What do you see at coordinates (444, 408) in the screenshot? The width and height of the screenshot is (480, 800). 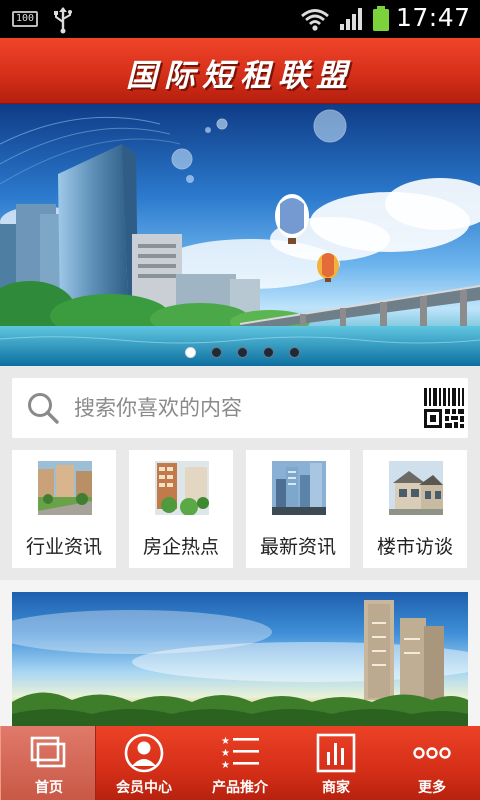 I see `qr-code-icon` at bounding box center [444, 408].